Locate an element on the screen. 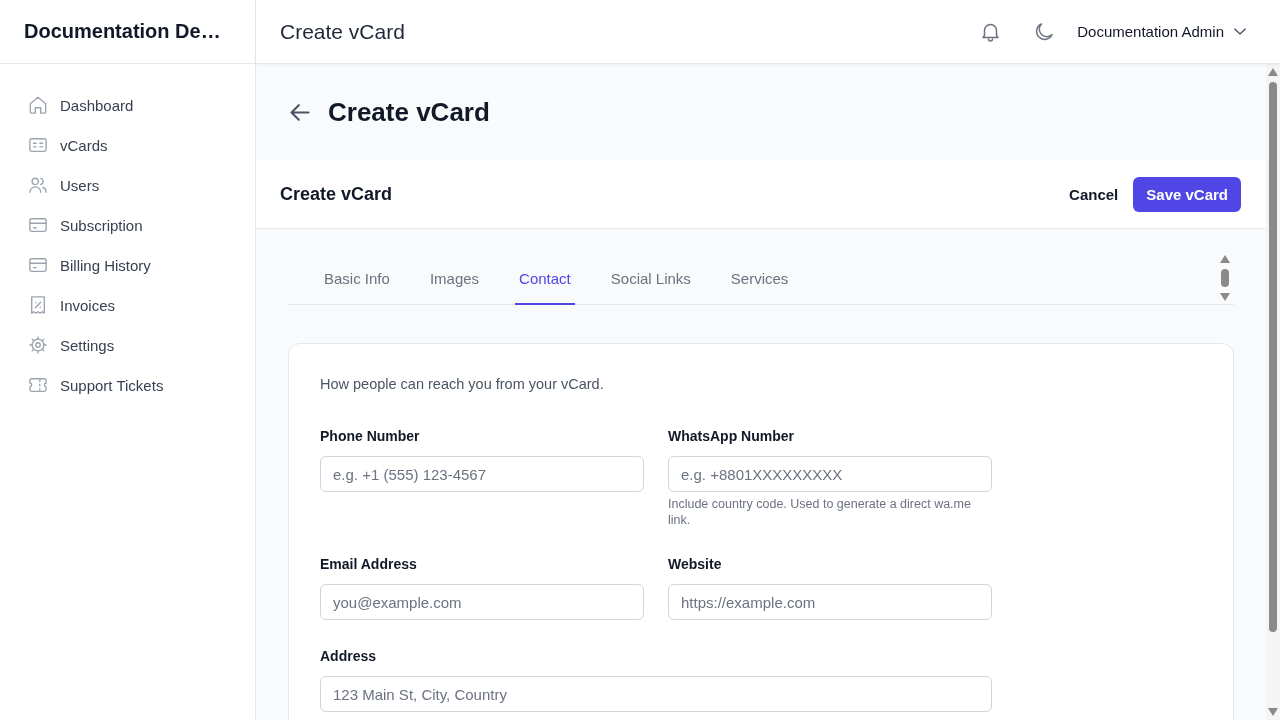  text-input: you@example.com is located at coordinates (482, 602).